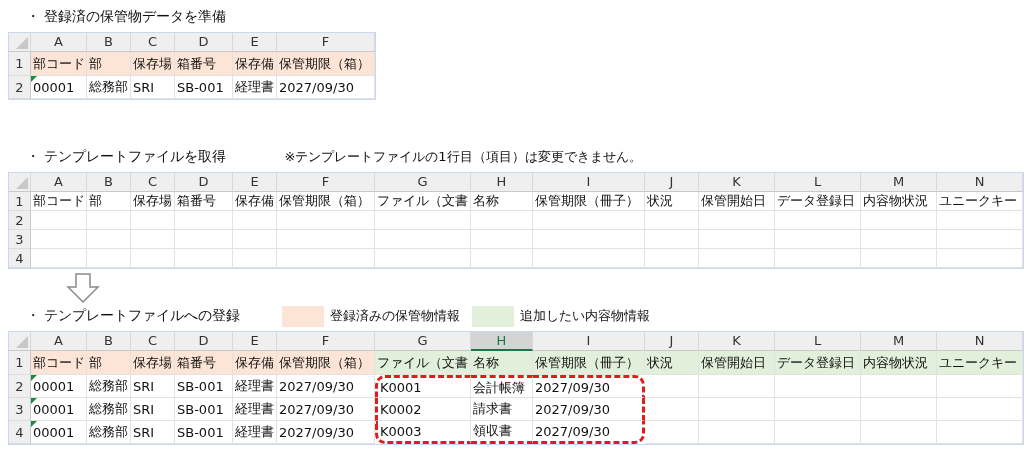 The height and width of the screenshot is (475, 1024). What do you see at coordinates (737, 201) in the screenshot?
I see `table-cell: 保管開始日` at bounding box center [737, 201].